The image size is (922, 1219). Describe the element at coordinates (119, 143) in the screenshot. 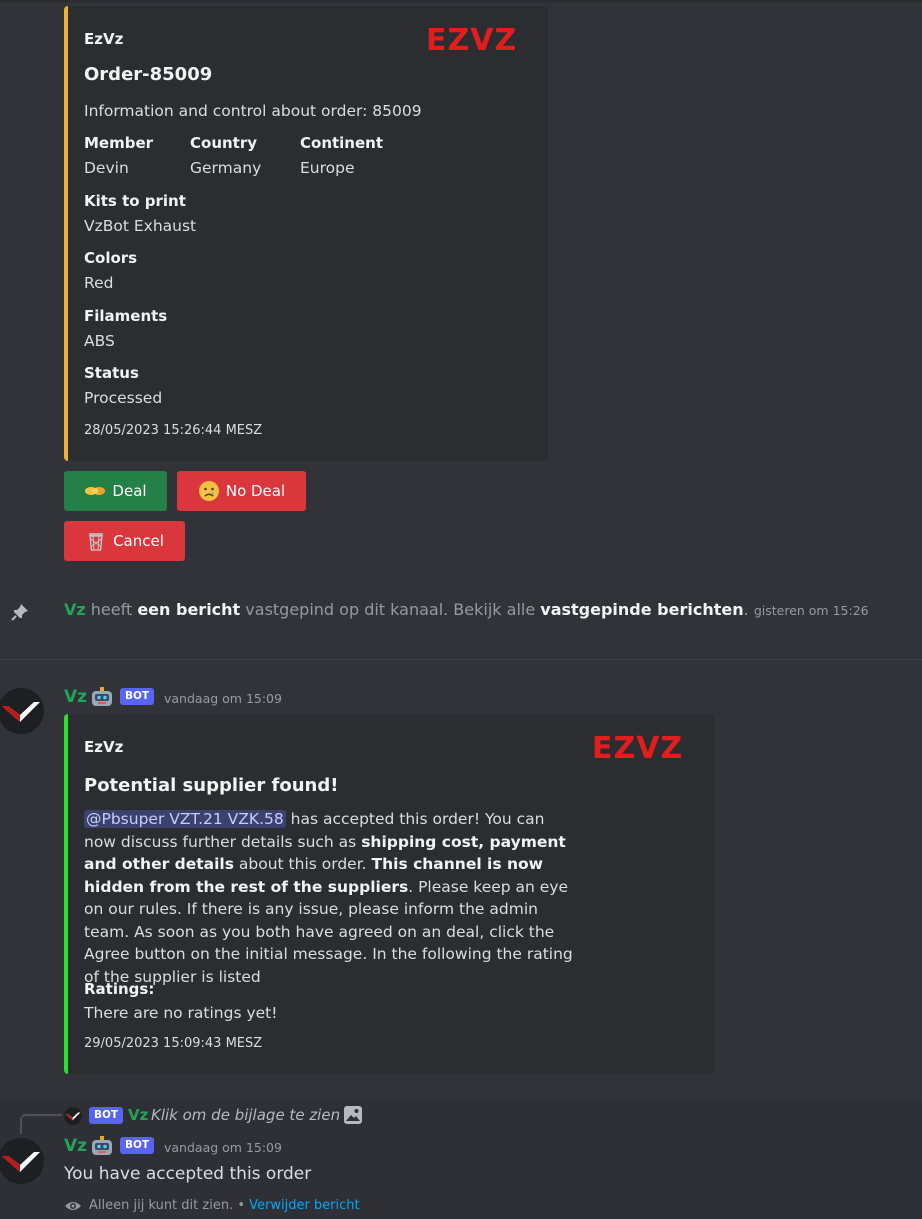

I see `field-member-name: Member` at that location.